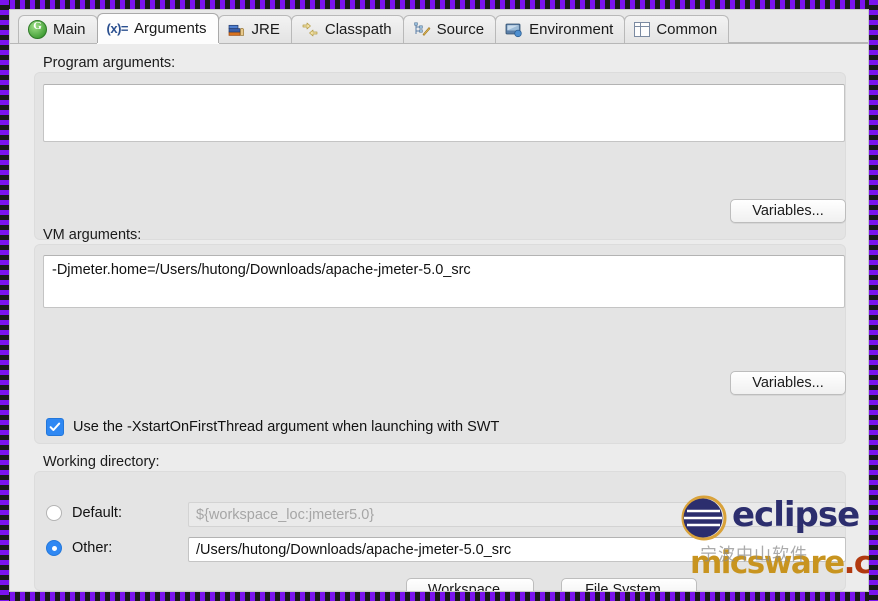  I want to click on tab-arguments-label: Arguments, so click(170, 28).